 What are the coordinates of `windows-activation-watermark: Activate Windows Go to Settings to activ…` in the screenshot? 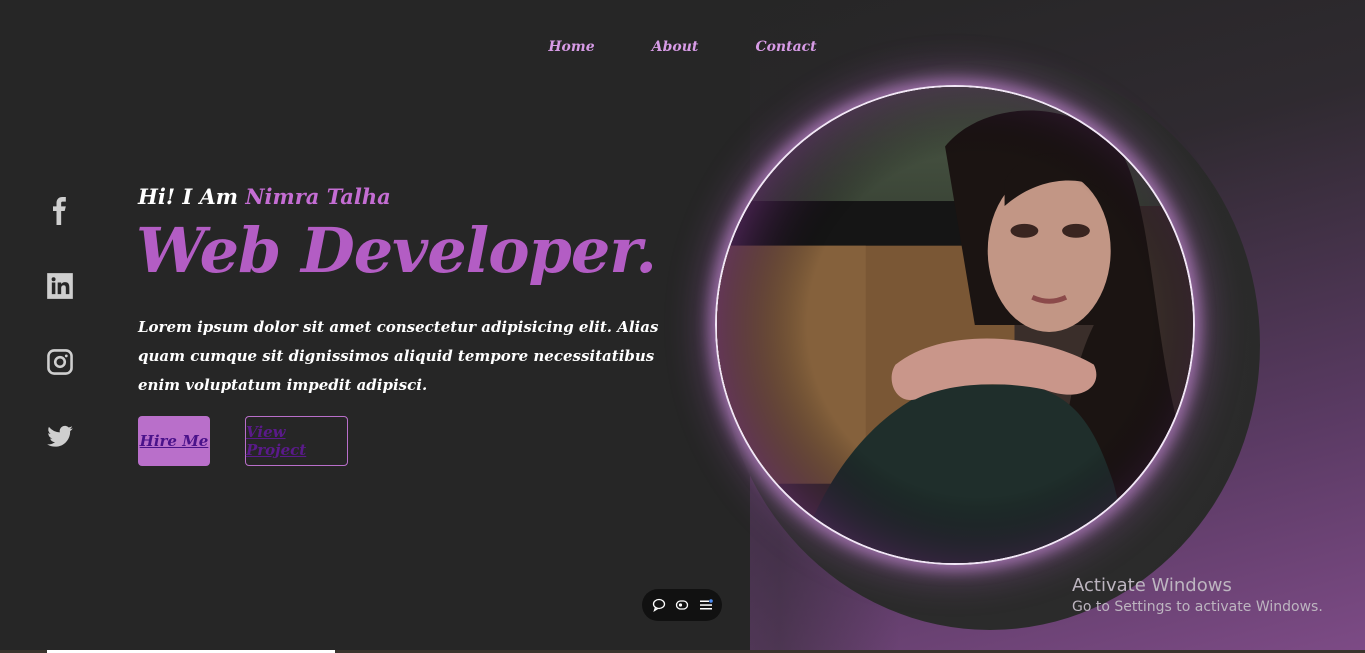 It's located at (1197, 595).